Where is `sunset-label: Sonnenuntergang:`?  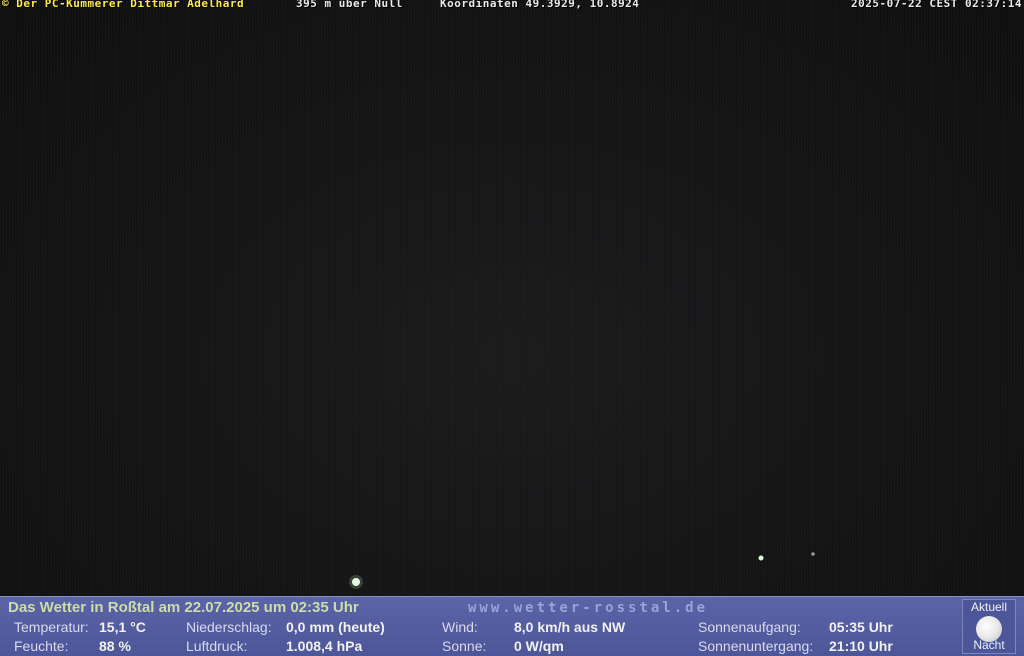
sunset-label: Sonnenuntergang: is located at coordinates (756, 646).